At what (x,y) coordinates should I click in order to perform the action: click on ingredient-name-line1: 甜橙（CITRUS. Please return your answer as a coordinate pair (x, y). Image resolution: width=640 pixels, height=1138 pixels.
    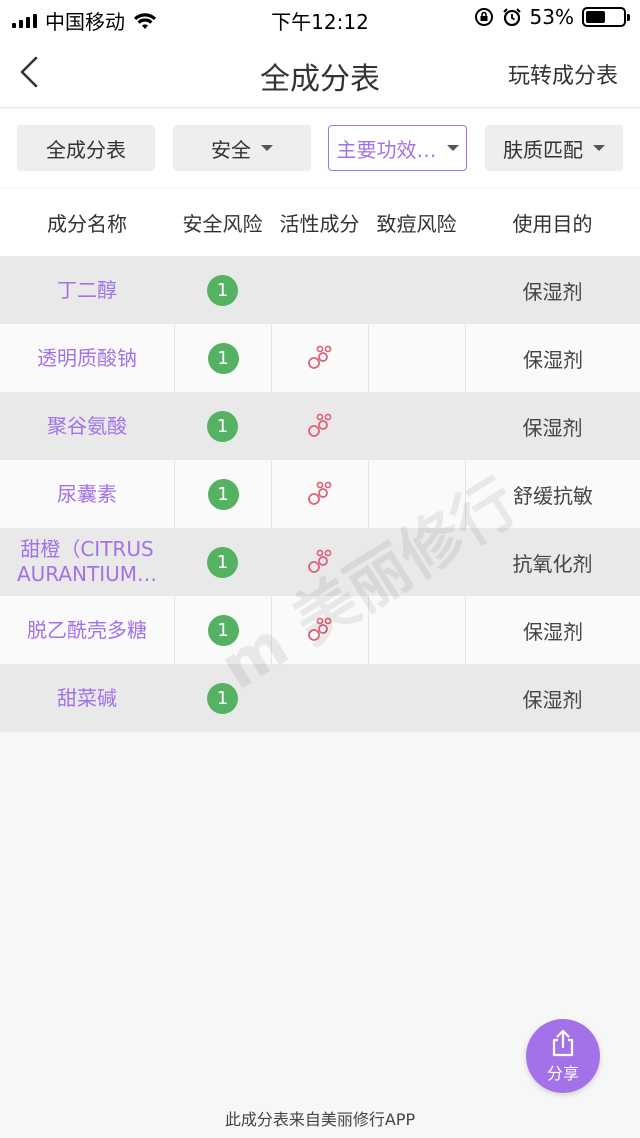
    Looking at the image, I should click on (87, 549).